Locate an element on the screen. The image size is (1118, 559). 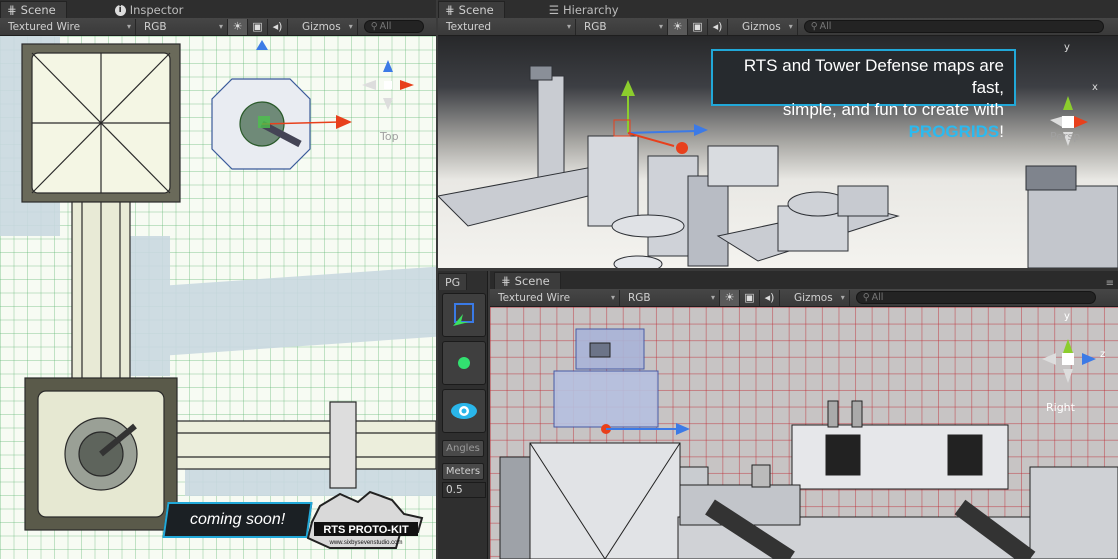
units-dropdown: Meters is located at coordinates (463, 471).